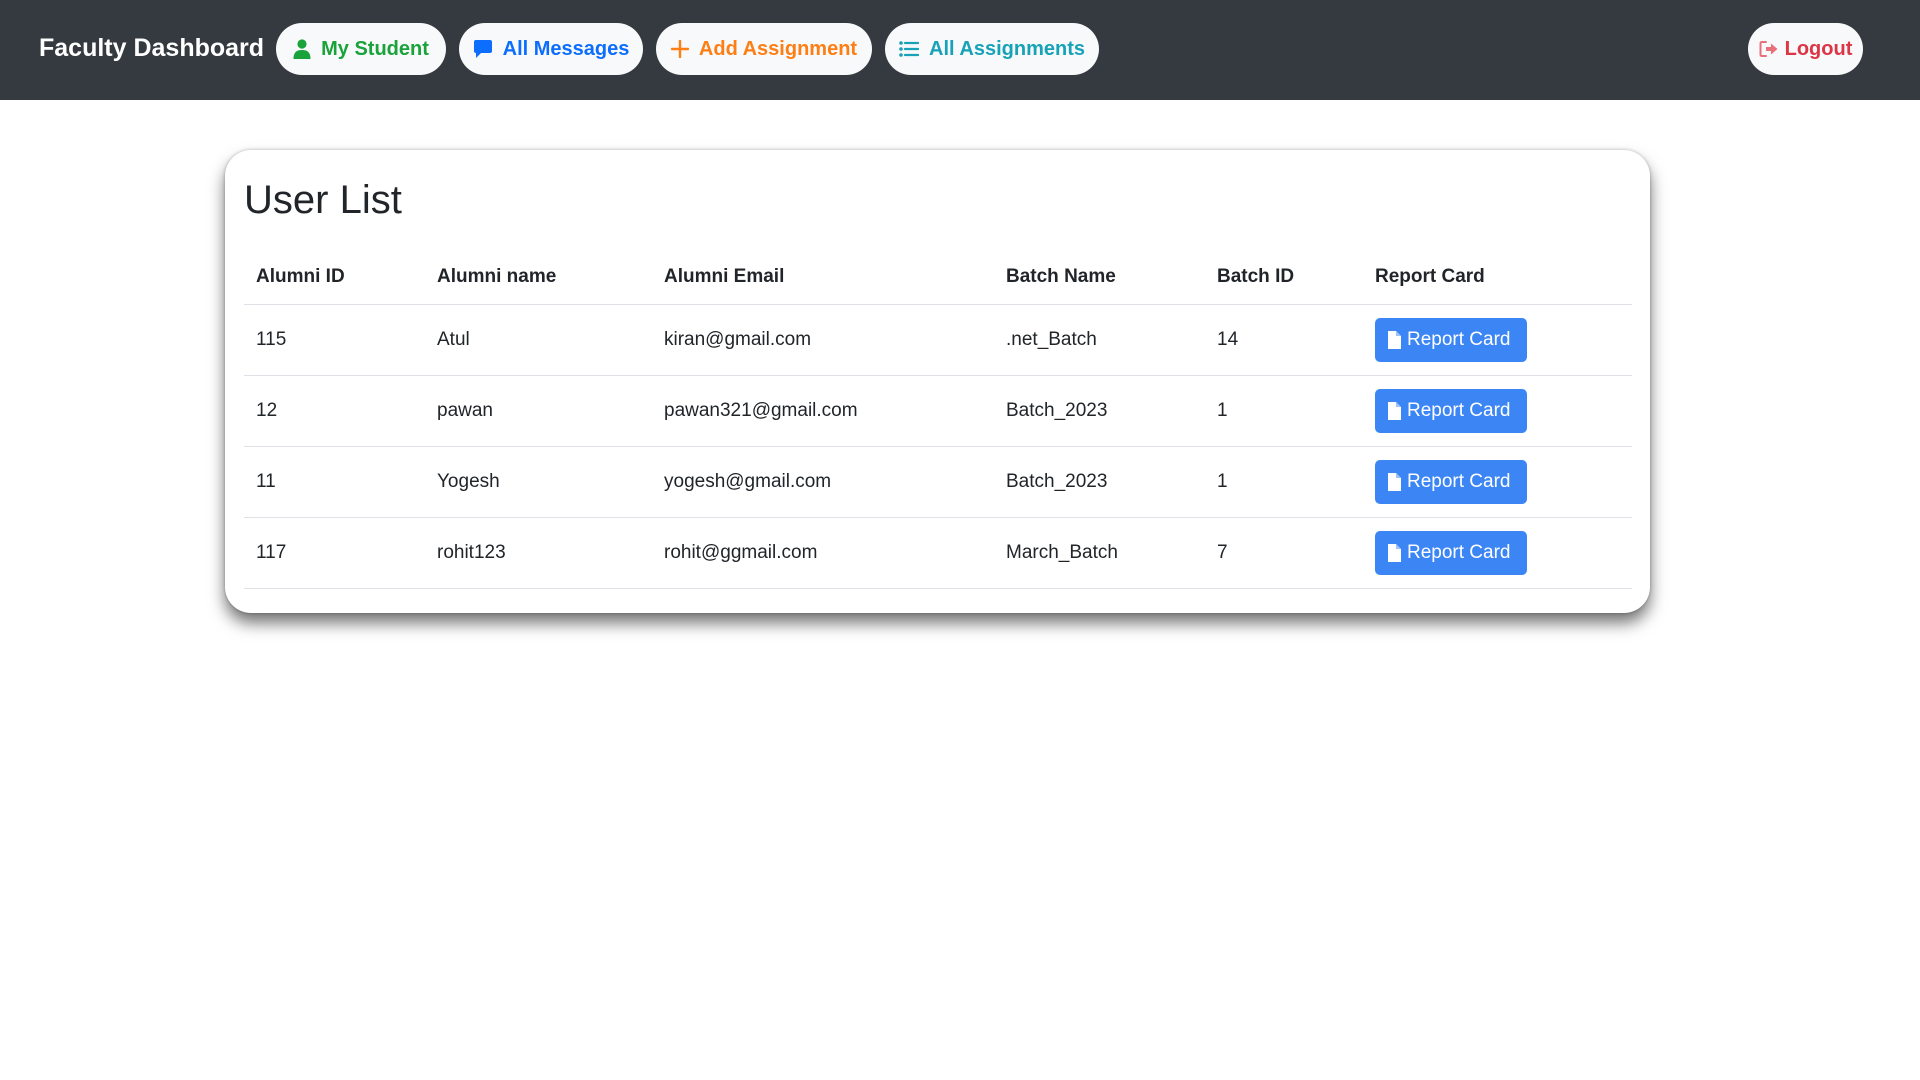 Image resolution: width=1920 pixels, height=1080 pixels. What do you see at coordinates (482, 49) in the screenshot?
I see `message-icon` at bounding box center [482, 49].